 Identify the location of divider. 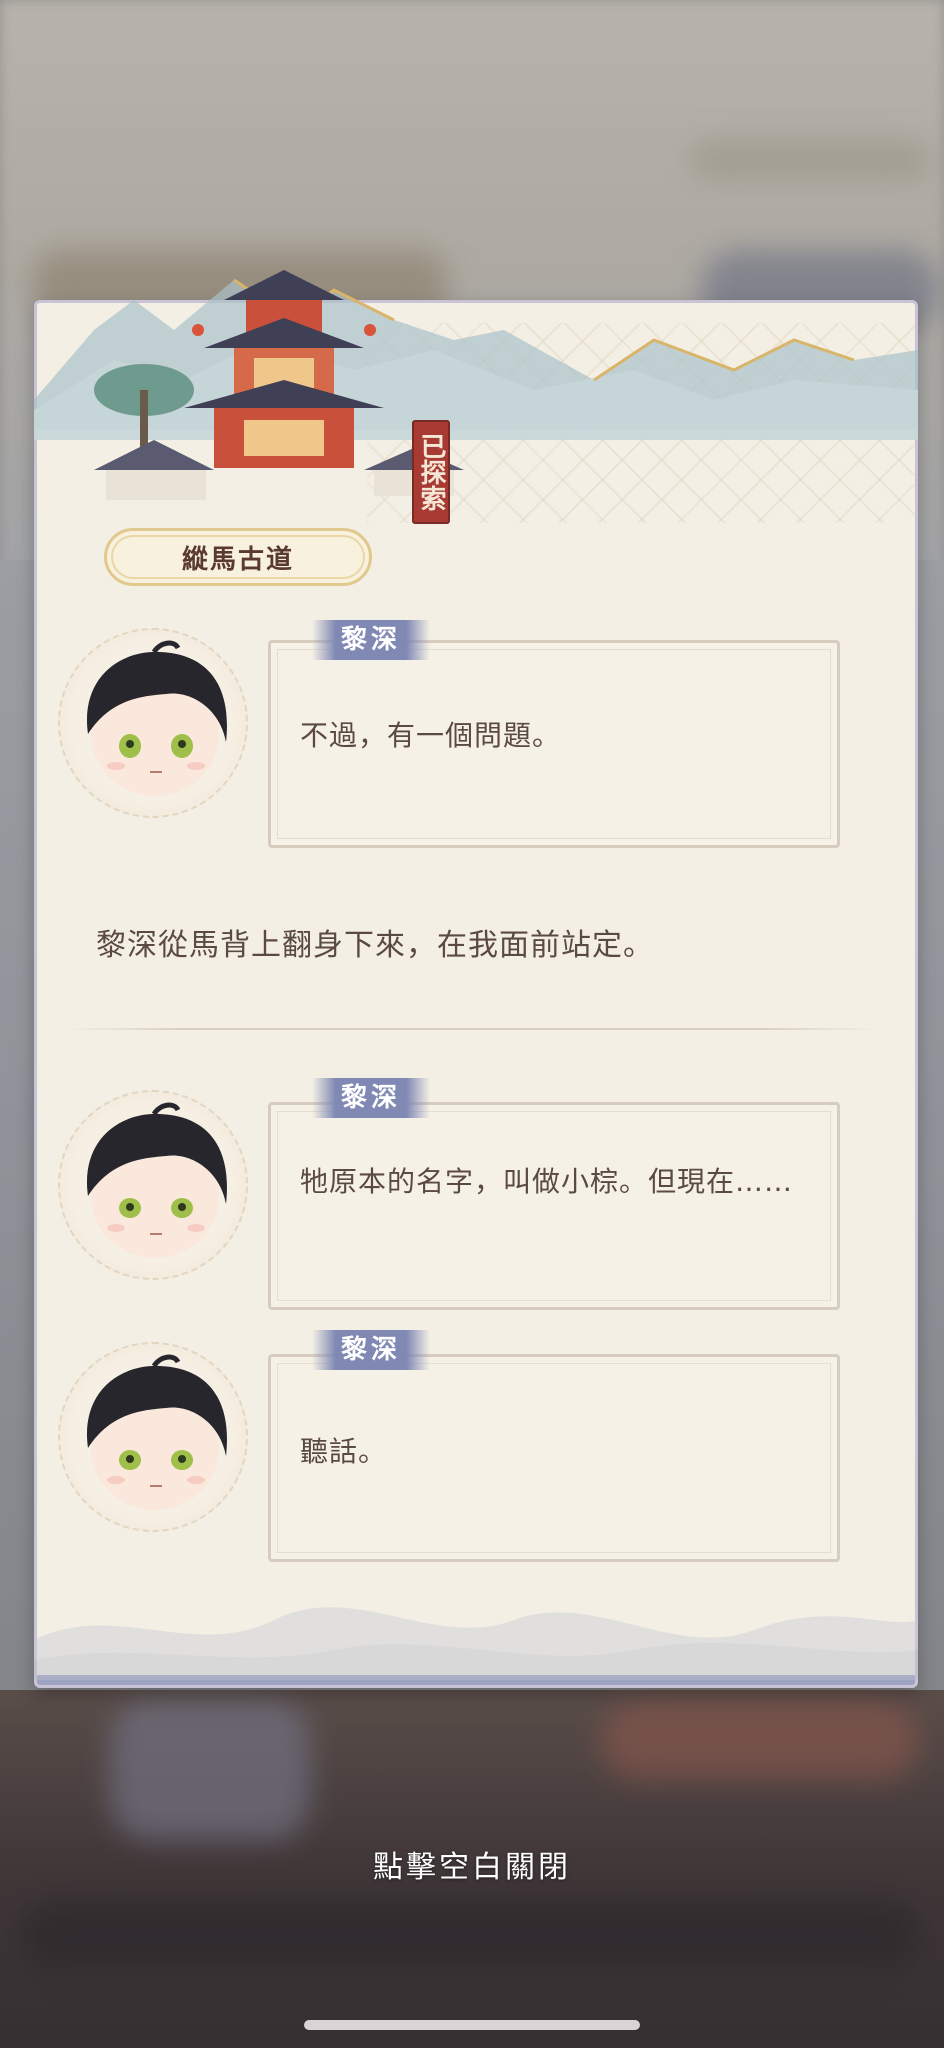
(472, 1029).